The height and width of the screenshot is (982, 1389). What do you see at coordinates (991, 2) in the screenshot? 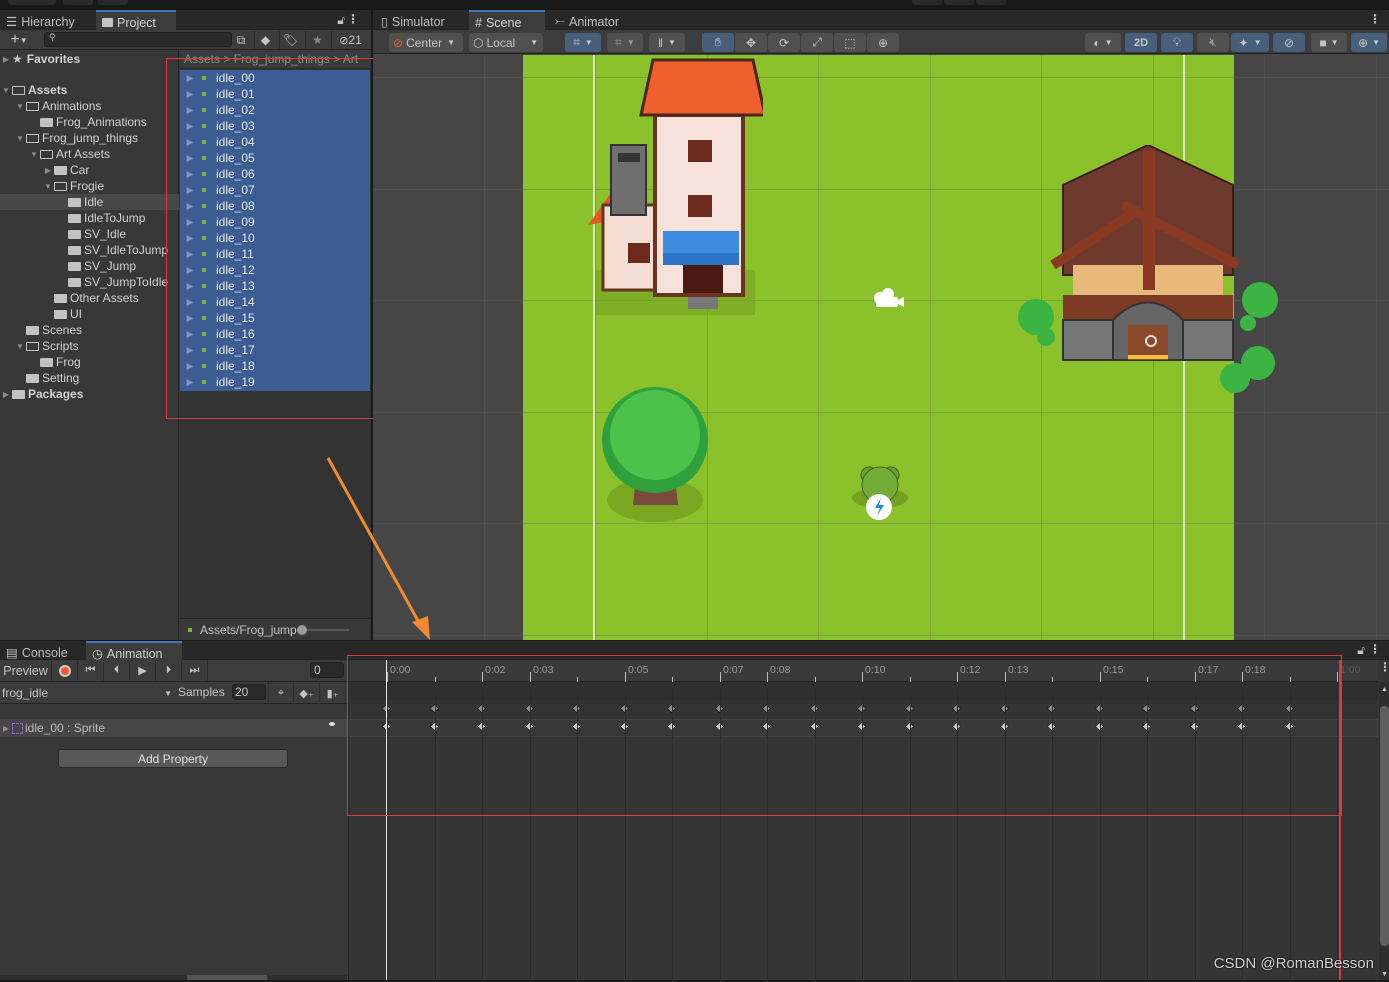
I see `step-button` at bounding box center [991, 2].